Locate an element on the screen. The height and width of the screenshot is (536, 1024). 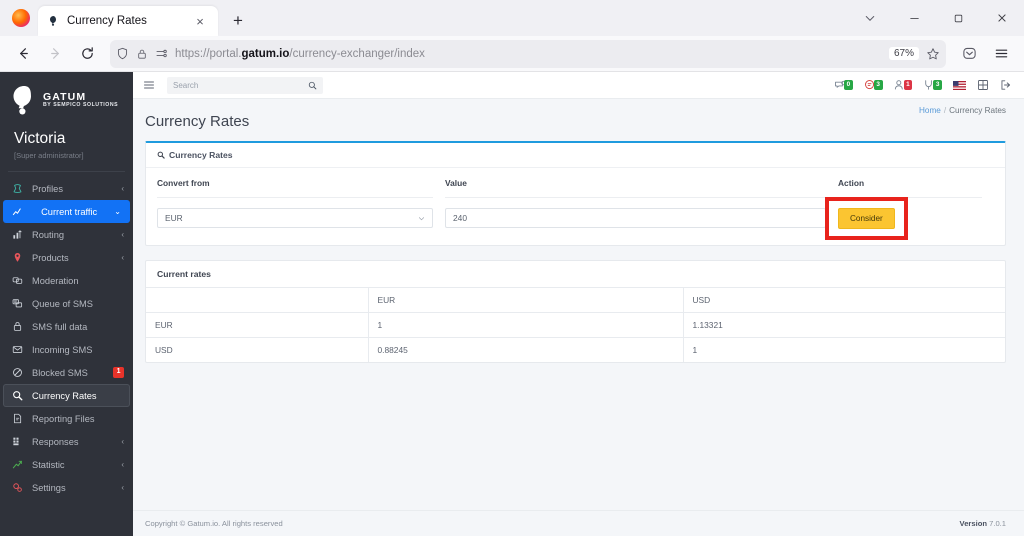
window-controls is located at coordinates (936, 18).